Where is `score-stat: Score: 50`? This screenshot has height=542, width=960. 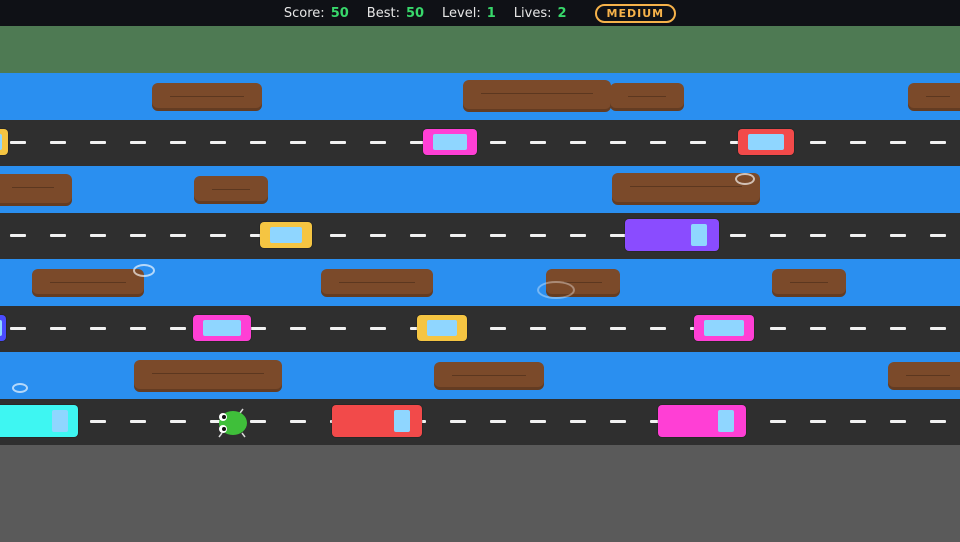
score-stat: Score: 50 is located at coordinates (316, 13).